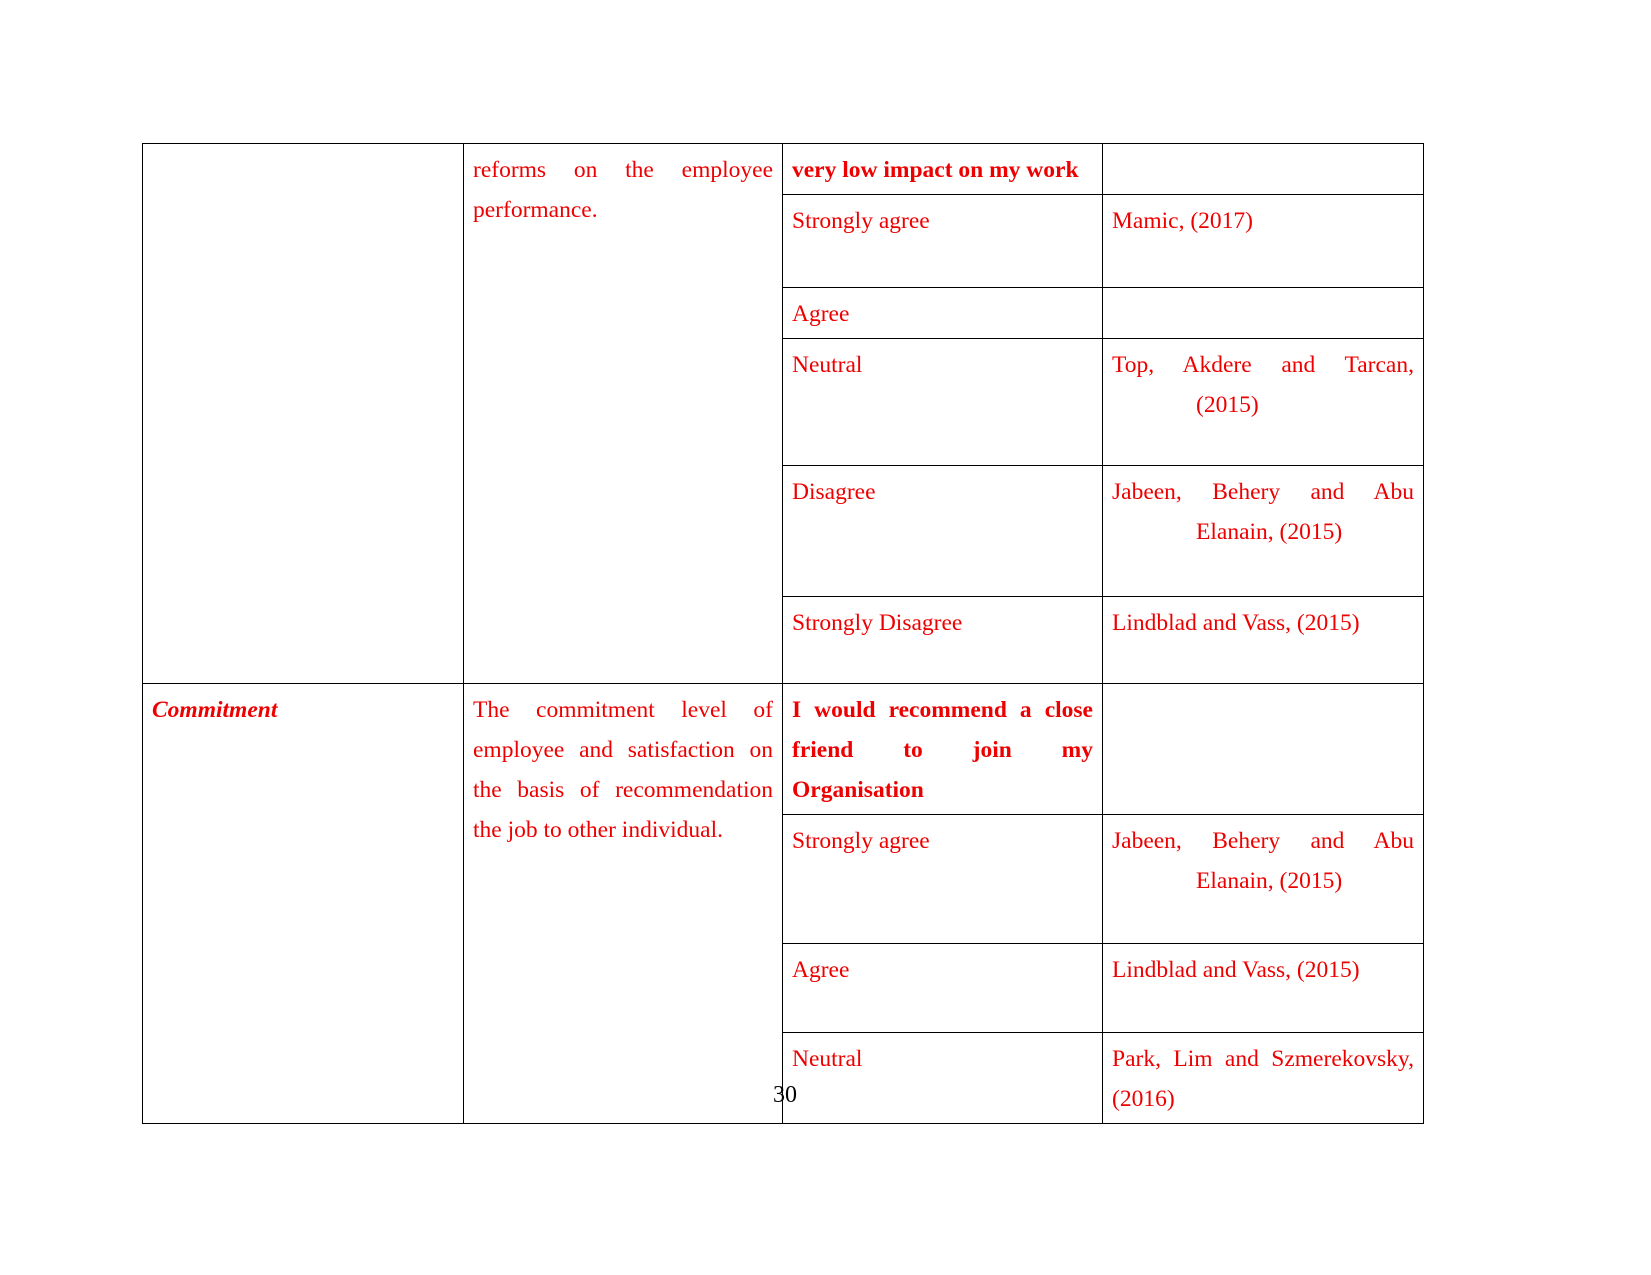 The image size is (1651, 1275). I want to click on source-citation-line-2: (2015), so click(1227, 405).